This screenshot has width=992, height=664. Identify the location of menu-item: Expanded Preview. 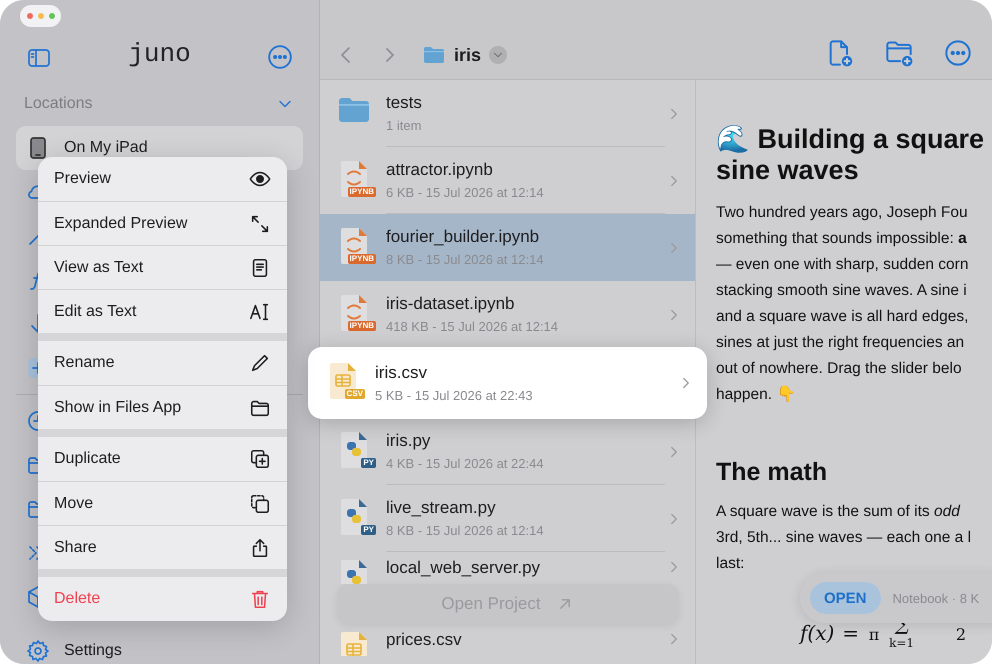
(162, 223).